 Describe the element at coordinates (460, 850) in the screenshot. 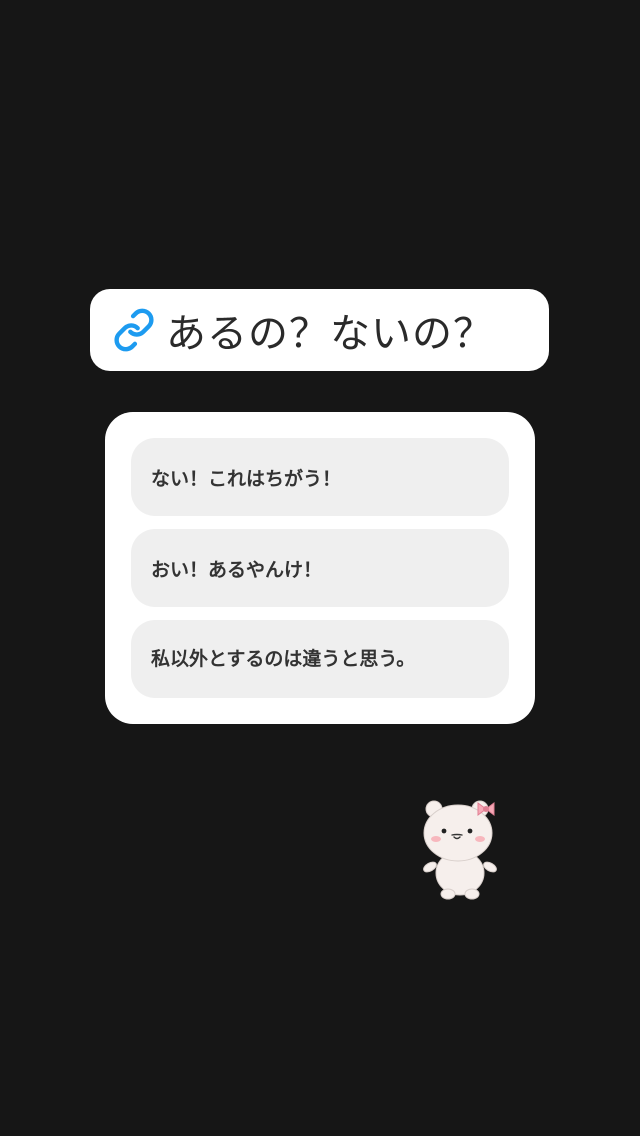

I see `bear-with-bow-sticker` at that location.